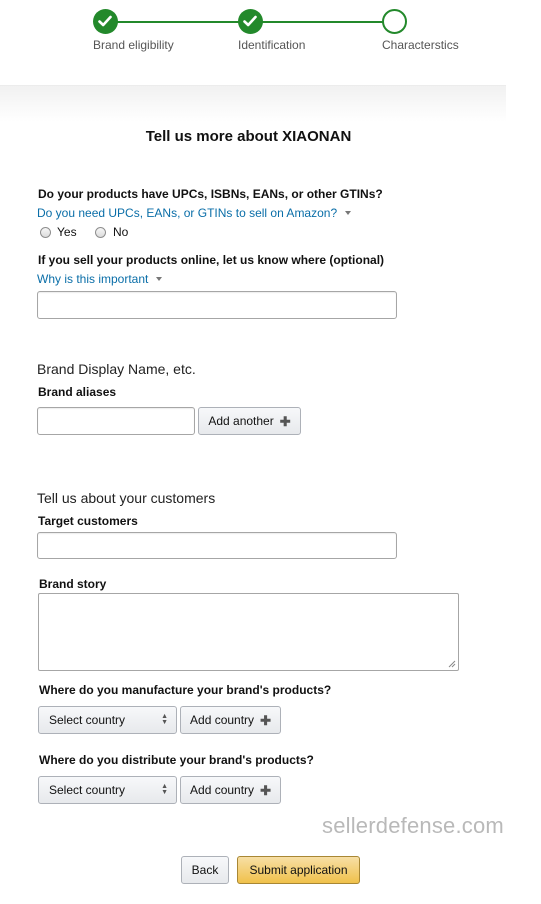 The image size is (541, 904). I want to click on resize-grip-icon, so click(452, 664).